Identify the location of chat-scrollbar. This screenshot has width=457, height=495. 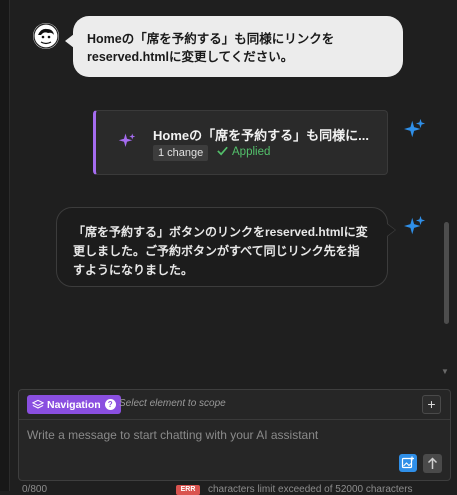
(446, 273).